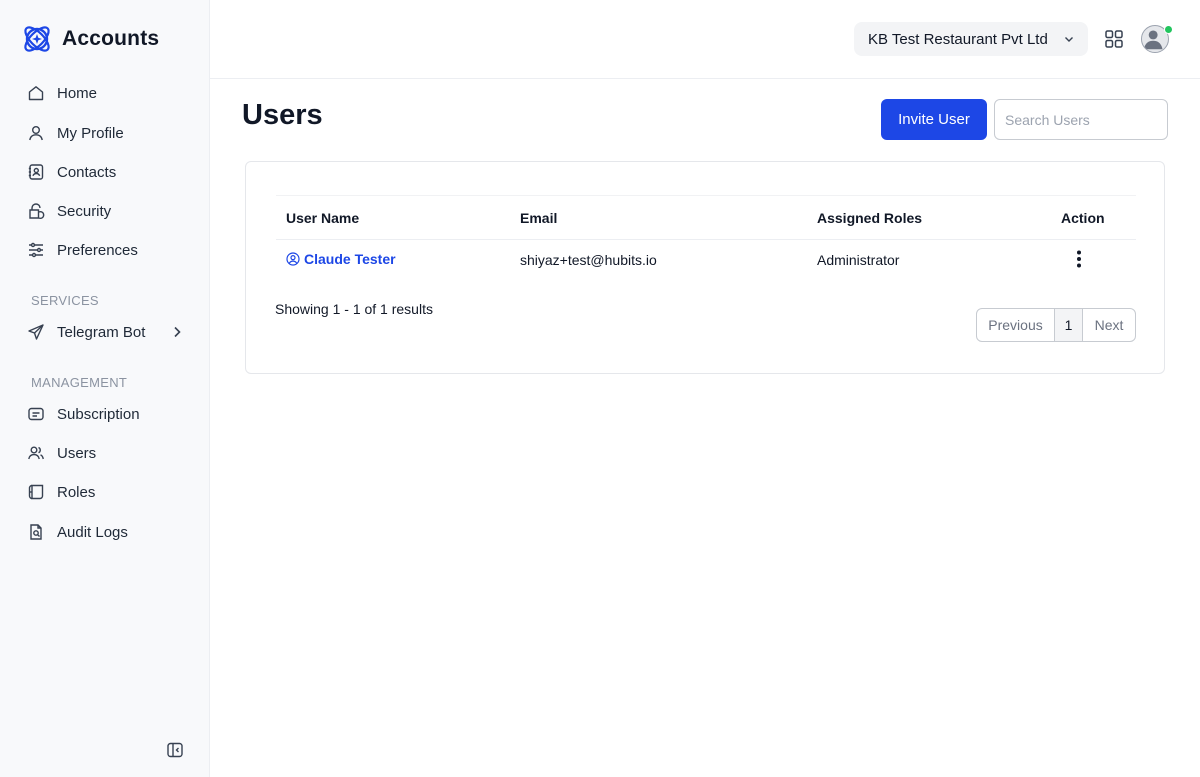  Describe the element at coordinates (36, 211) in the screenshot. I see `security-icon` at that location.